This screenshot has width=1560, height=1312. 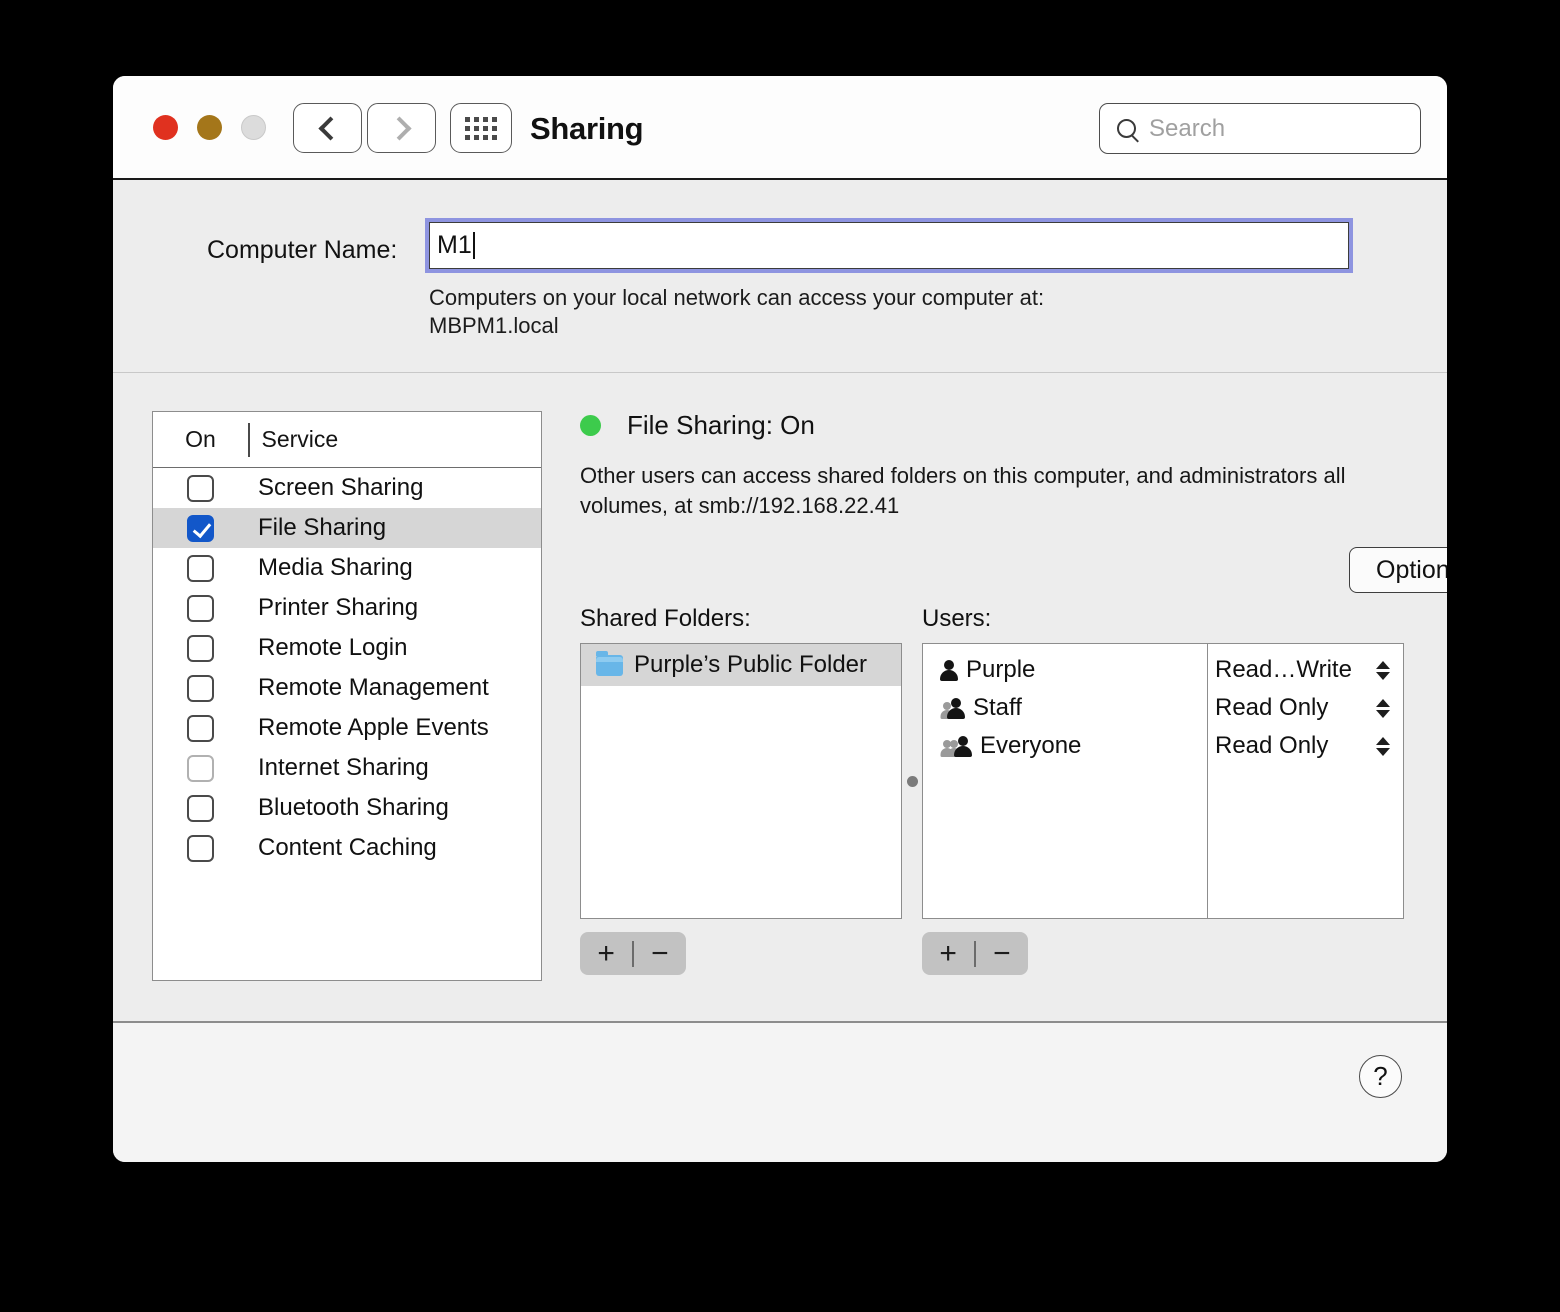 What do you see at coordinates (454, 245) in the screenshot?
I see `computer-name-value: M1` at bounding box center [454, 245].